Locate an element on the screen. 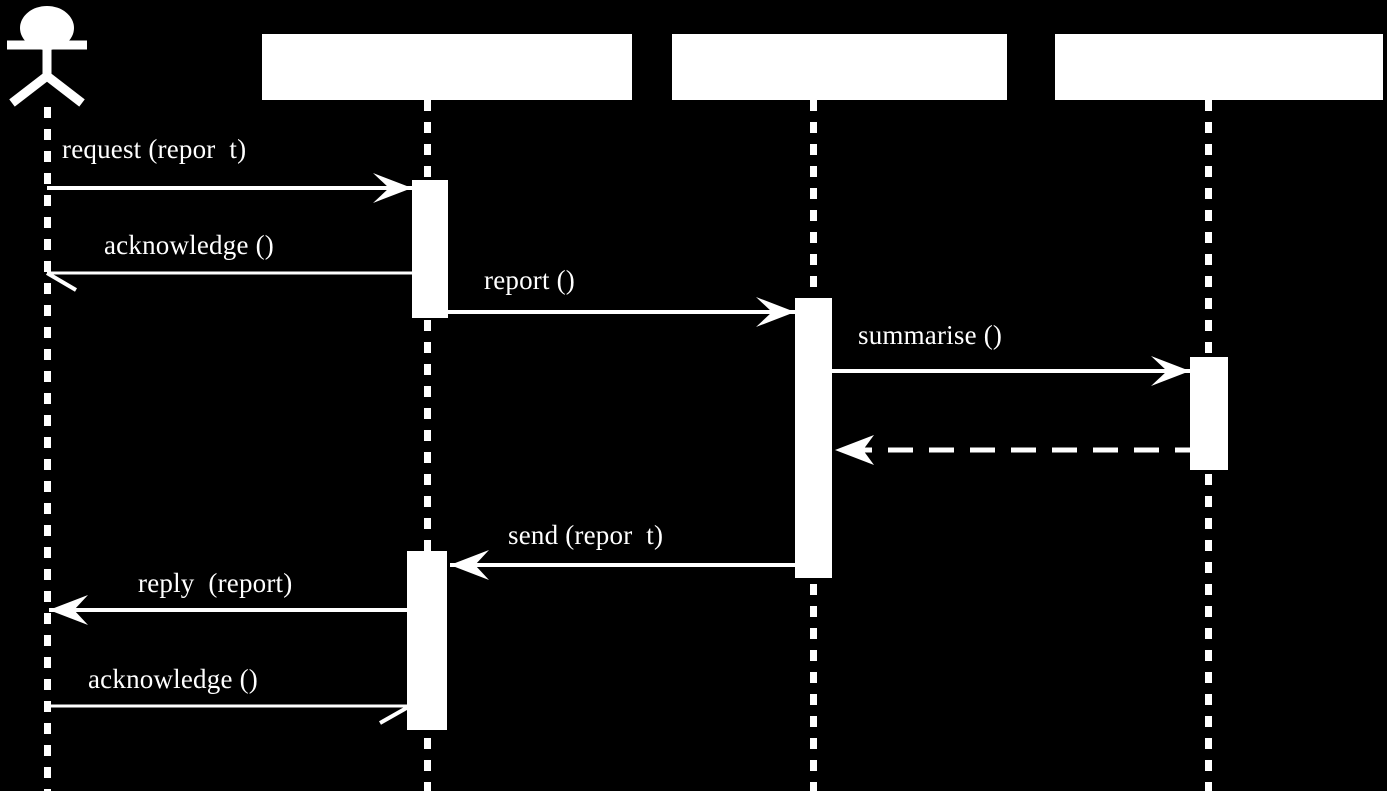 Image resolution: width=1387 pixels, height=791 pixels. message-arrow-summarise is located at coordinates (1015, 373).